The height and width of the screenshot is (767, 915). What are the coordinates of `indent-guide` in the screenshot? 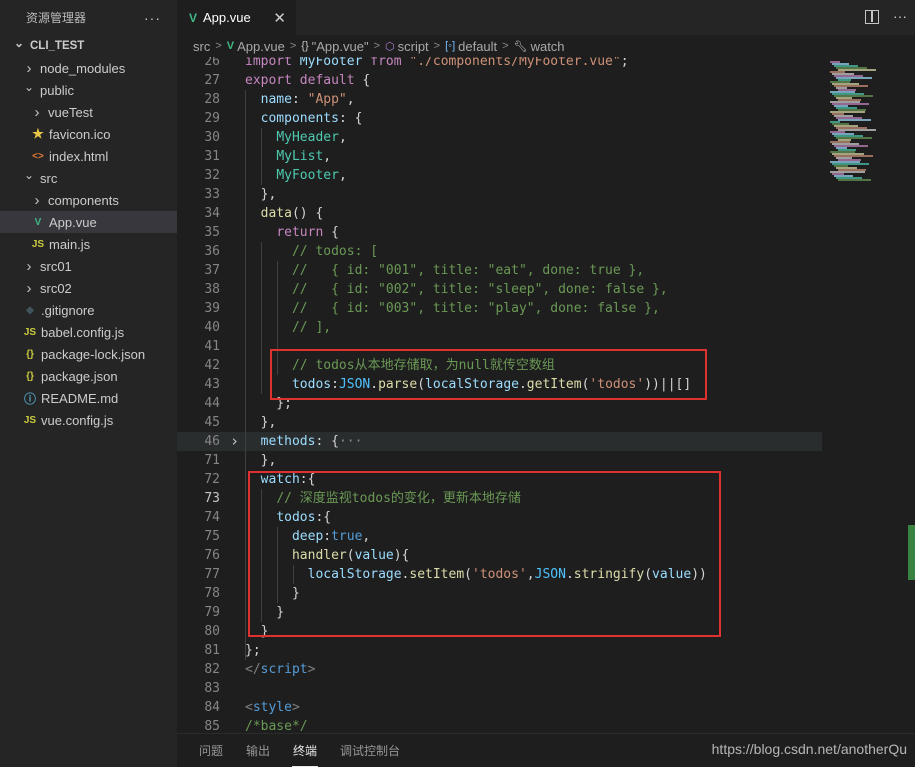 It's located at (261, 156).